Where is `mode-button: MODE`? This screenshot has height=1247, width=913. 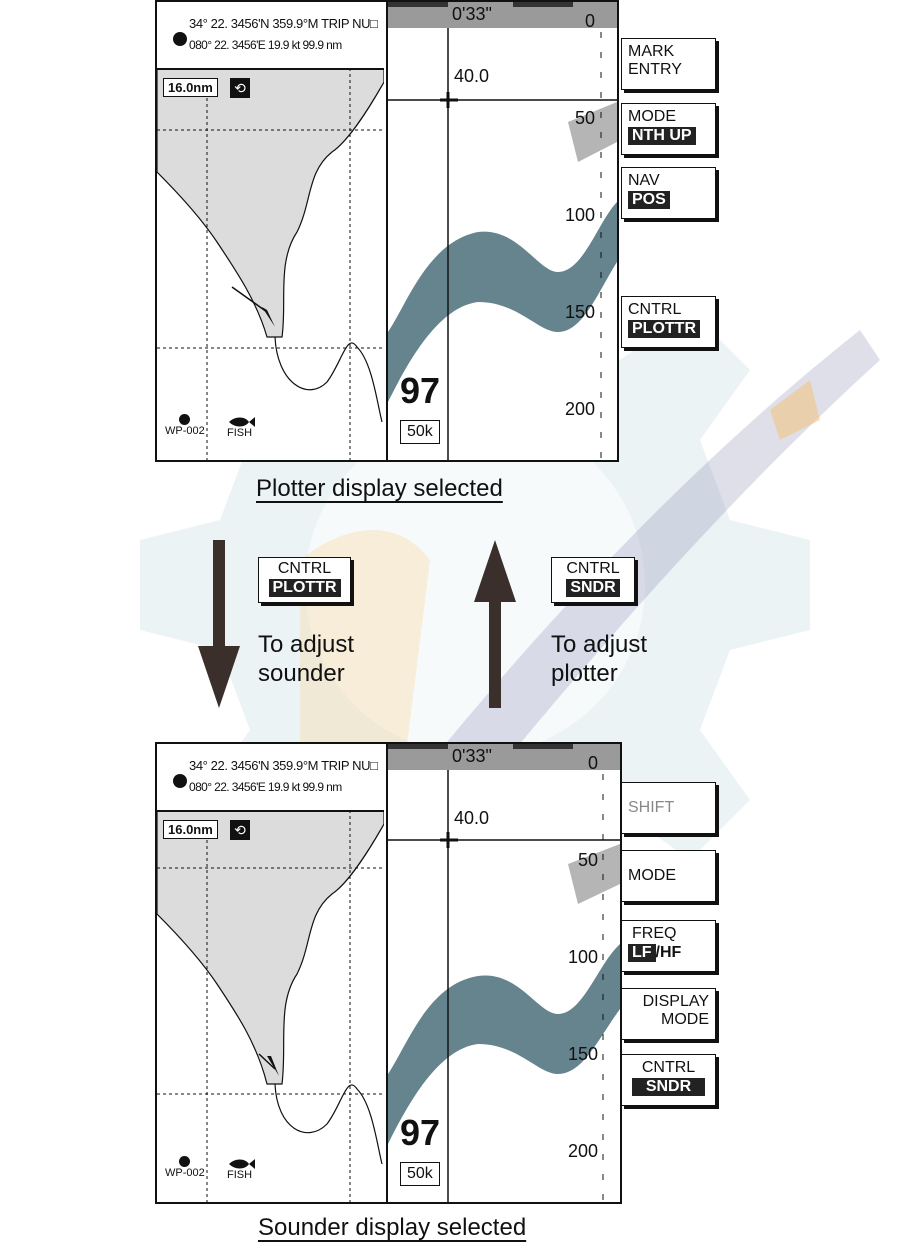 mode-button: MODE is located at coordinates (668, 876).